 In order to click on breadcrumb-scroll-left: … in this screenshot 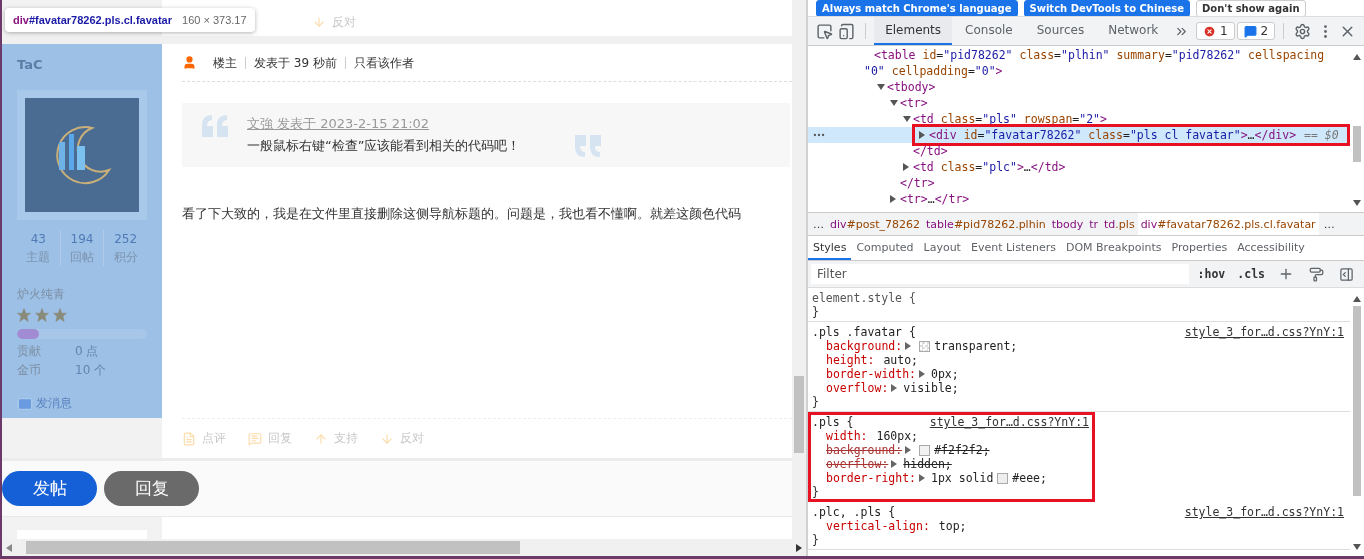, I will do `click(817, 224)`.